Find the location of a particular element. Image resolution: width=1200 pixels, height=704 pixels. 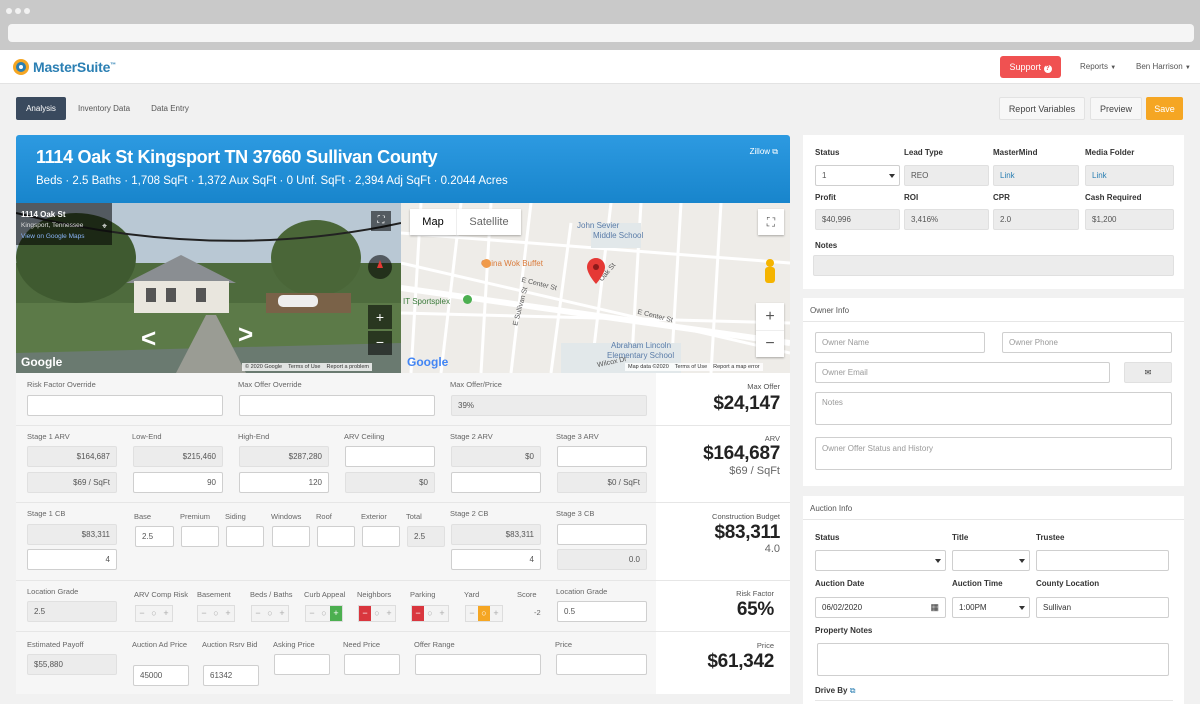

risk-factor-override-input is located at coordinates (125, 405).